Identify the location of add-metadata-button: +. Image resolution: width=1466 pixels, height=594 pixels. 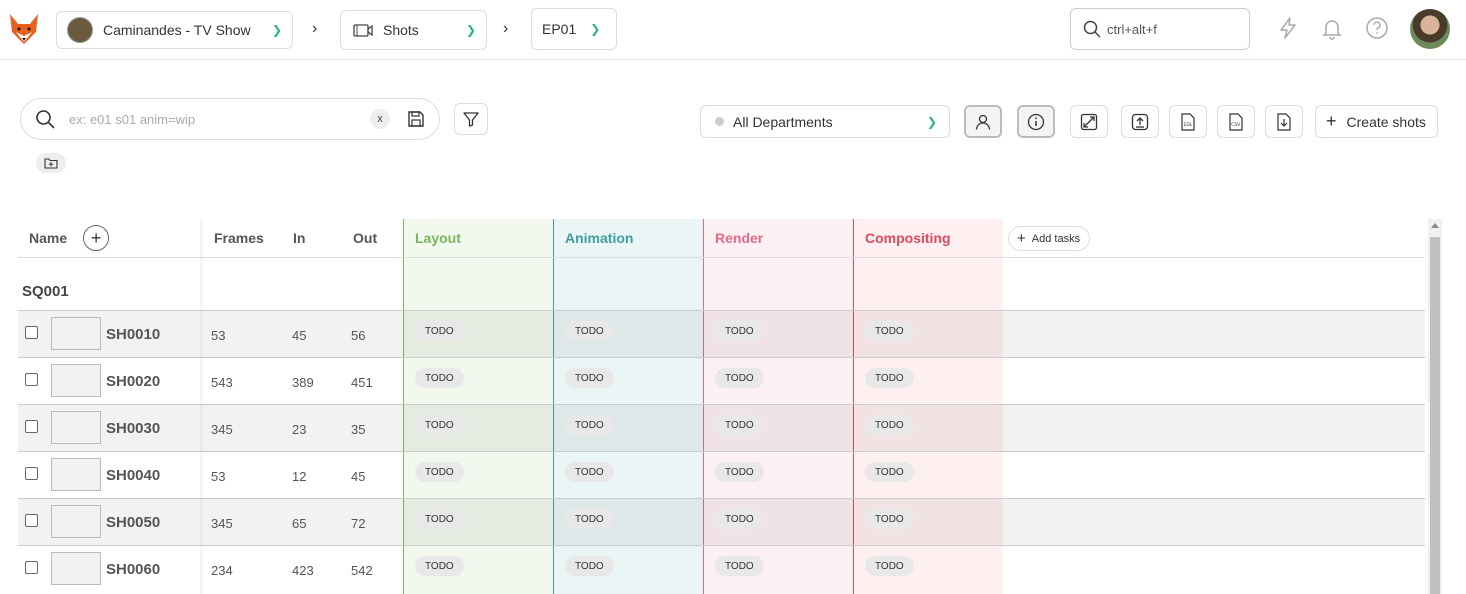
(96, 238).